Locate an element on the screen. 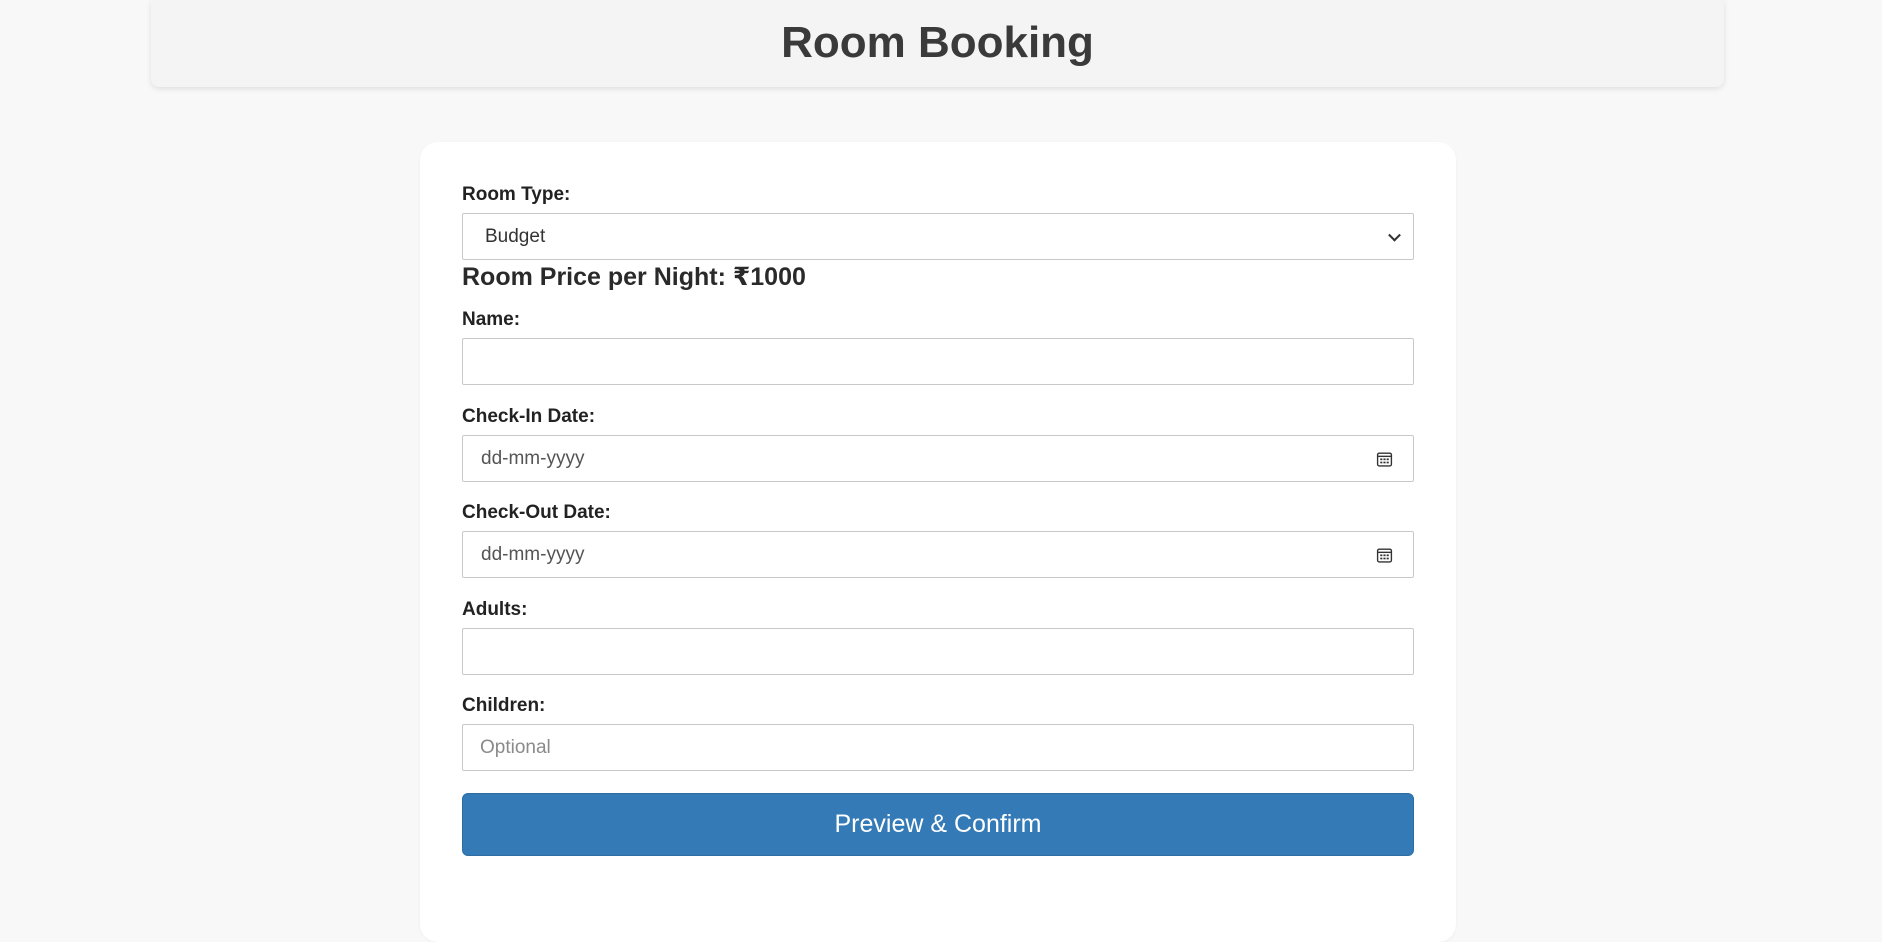 This screenshot has height=942, width=1882. page-header: Room Booking is located at coordinates (937, 43).